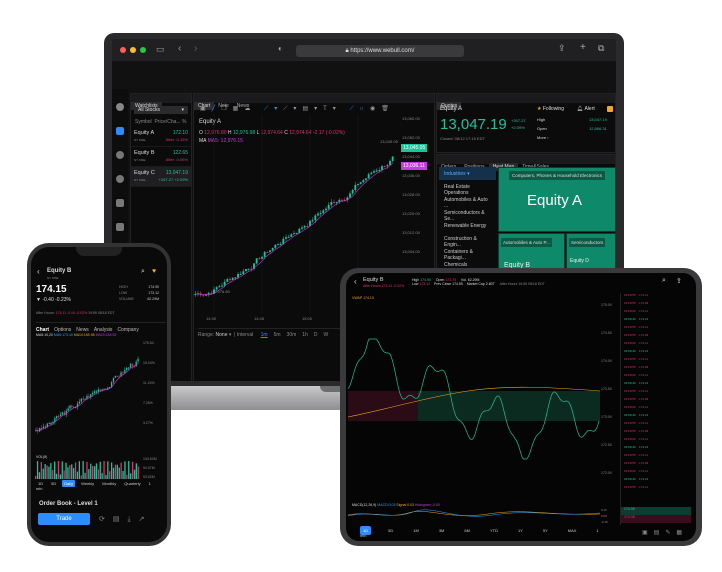 The image size is (722, 572). What do you see at coordinates (601, 48) in the screenshot?
I see `tabs-overview-icon: ⧉` at bounding box center [601, 48].